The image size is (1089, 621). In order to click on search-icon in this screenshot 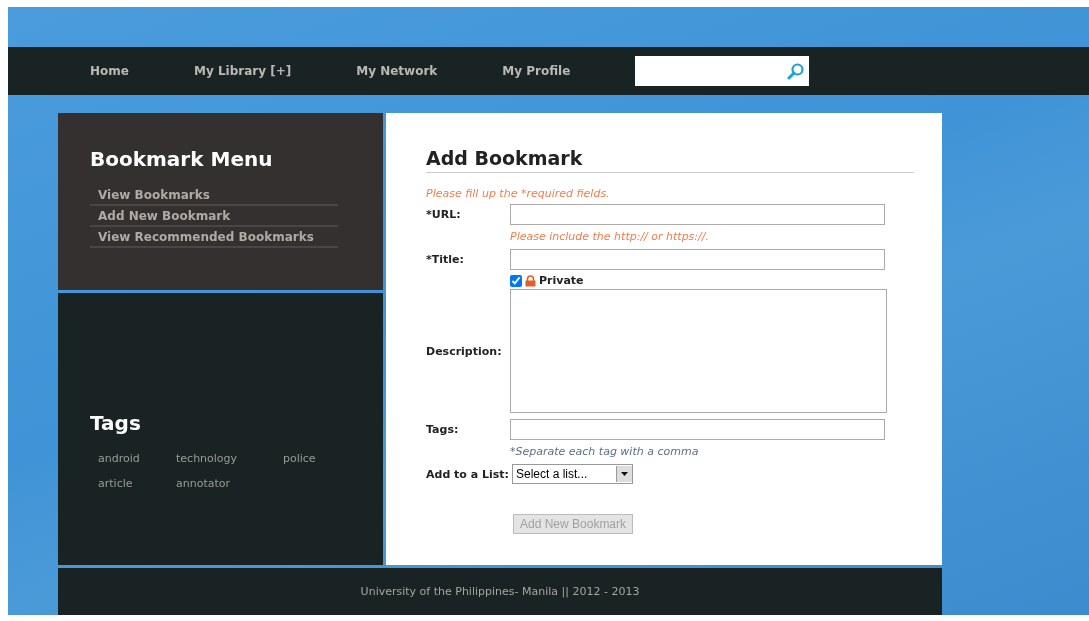, I will do `click(796, 71)`.